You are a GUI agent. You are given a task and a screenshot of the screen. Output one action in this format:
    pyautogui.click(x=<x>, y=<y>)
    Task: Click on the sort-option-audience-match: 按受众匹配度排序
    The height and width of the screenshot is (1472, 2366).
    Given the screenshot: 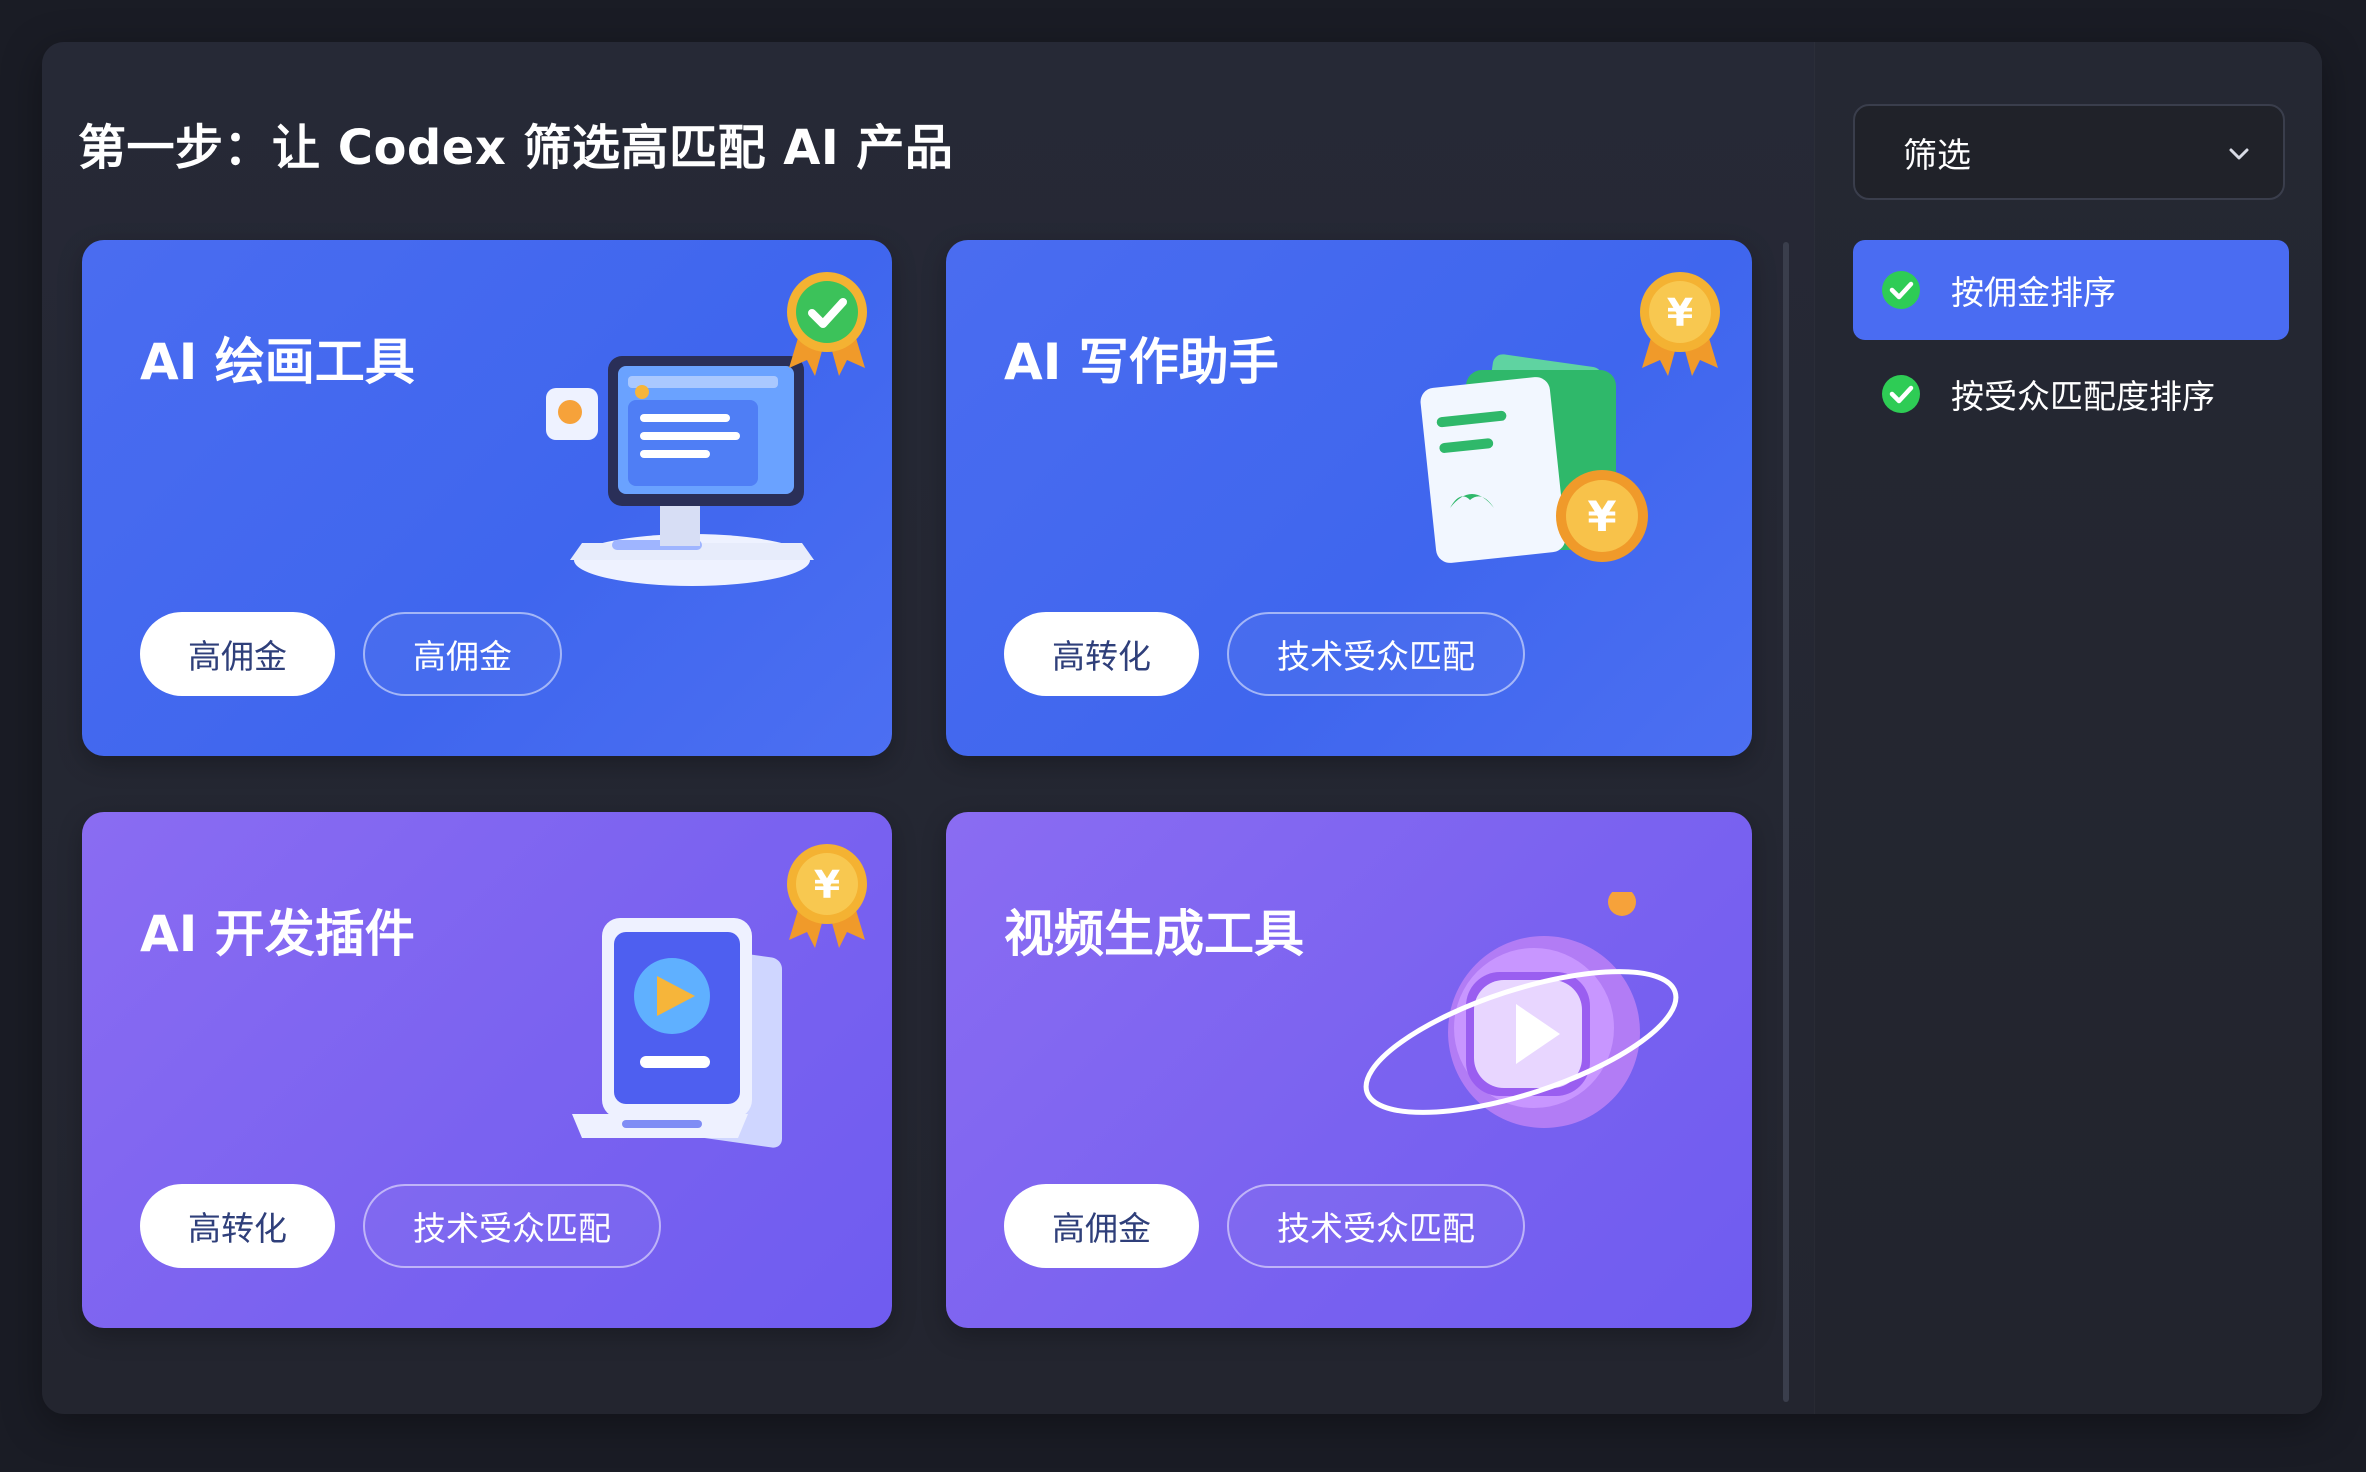 What is the action you would take?
    pyautogui.click(x=2071, y=394)
    